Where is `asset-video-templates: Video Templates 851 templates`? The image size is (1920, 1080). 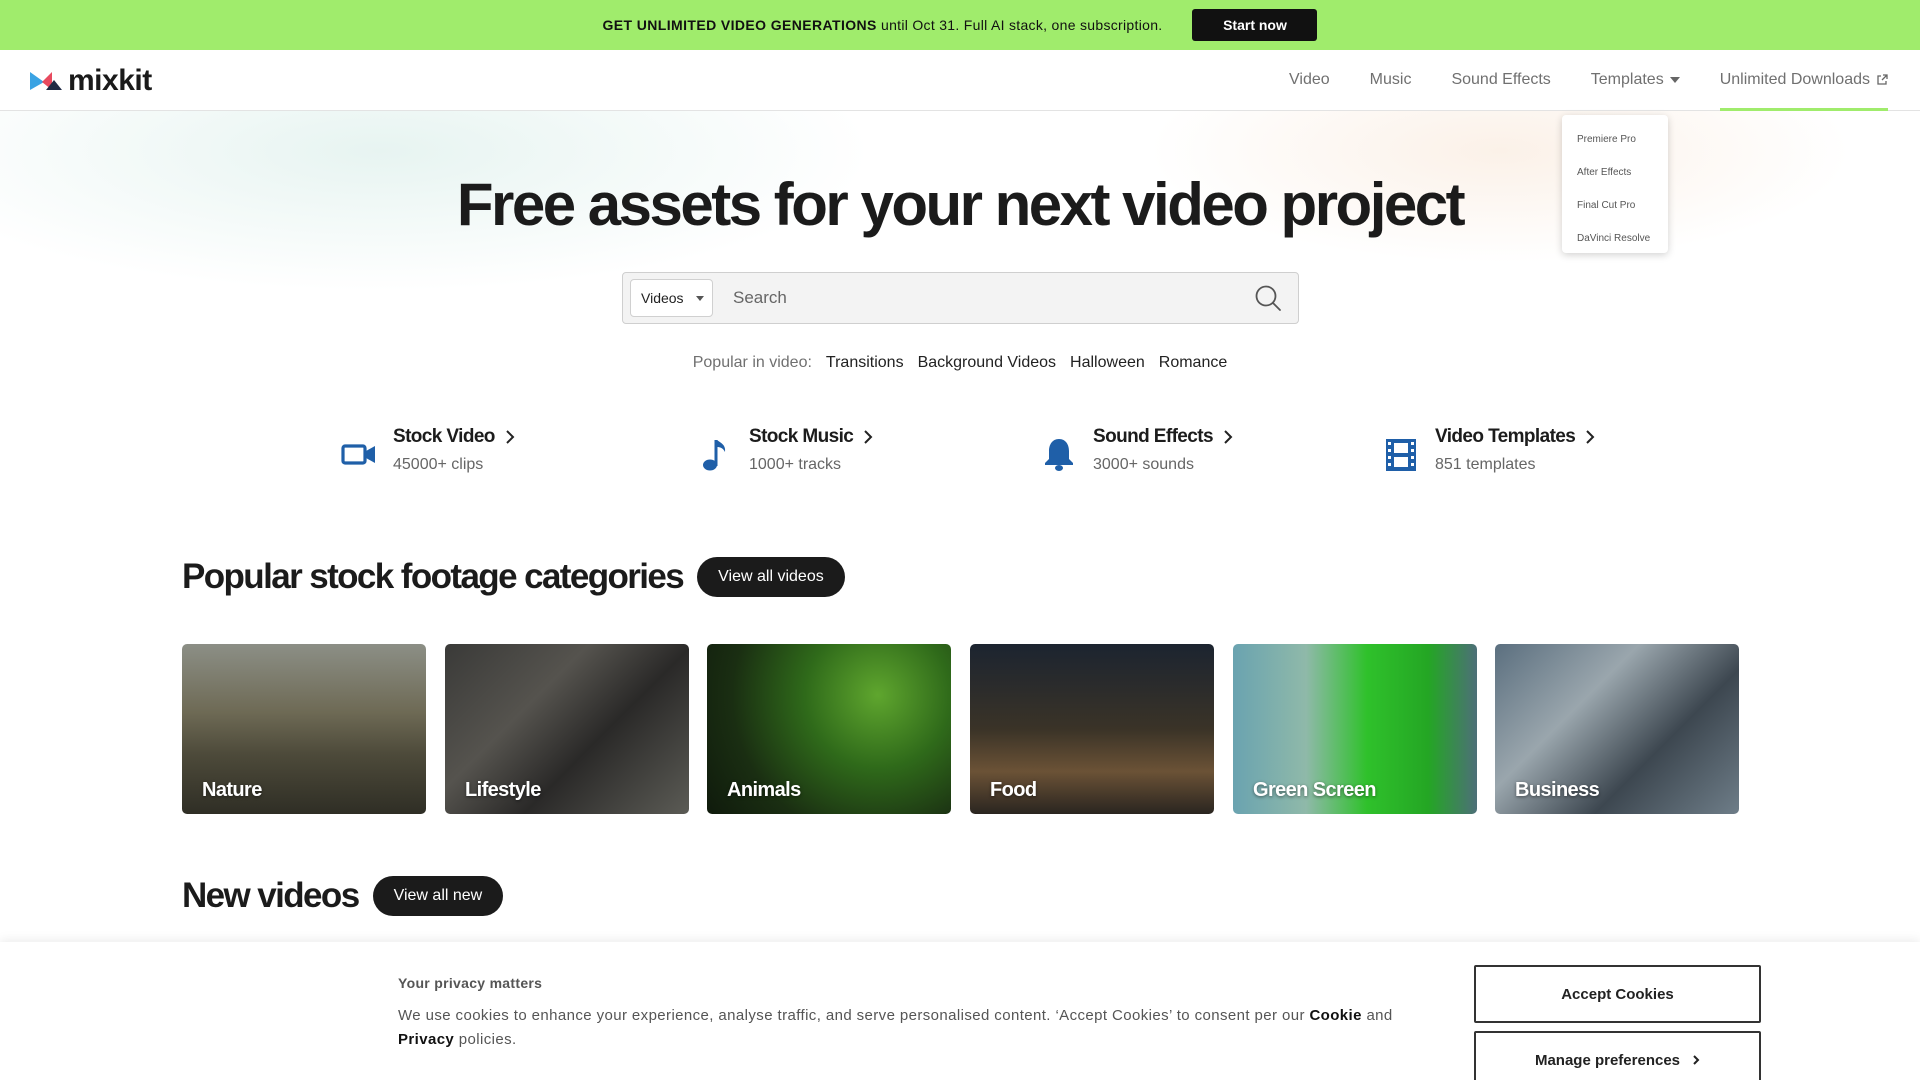 asset-video-templates: Video Templates 851 templates is located at coordinates (1489, 450).